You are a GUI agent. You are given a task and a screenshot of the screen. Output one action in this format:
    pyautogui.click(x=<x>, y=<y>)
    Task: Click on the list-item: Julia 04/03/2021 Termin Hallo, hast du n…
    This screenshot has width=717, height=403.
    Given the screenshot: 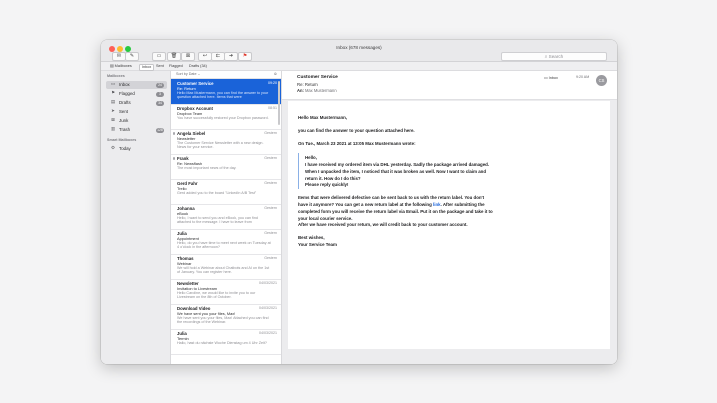 What is the action you would take?
    pyautogui.click(x=226, y=342)
    